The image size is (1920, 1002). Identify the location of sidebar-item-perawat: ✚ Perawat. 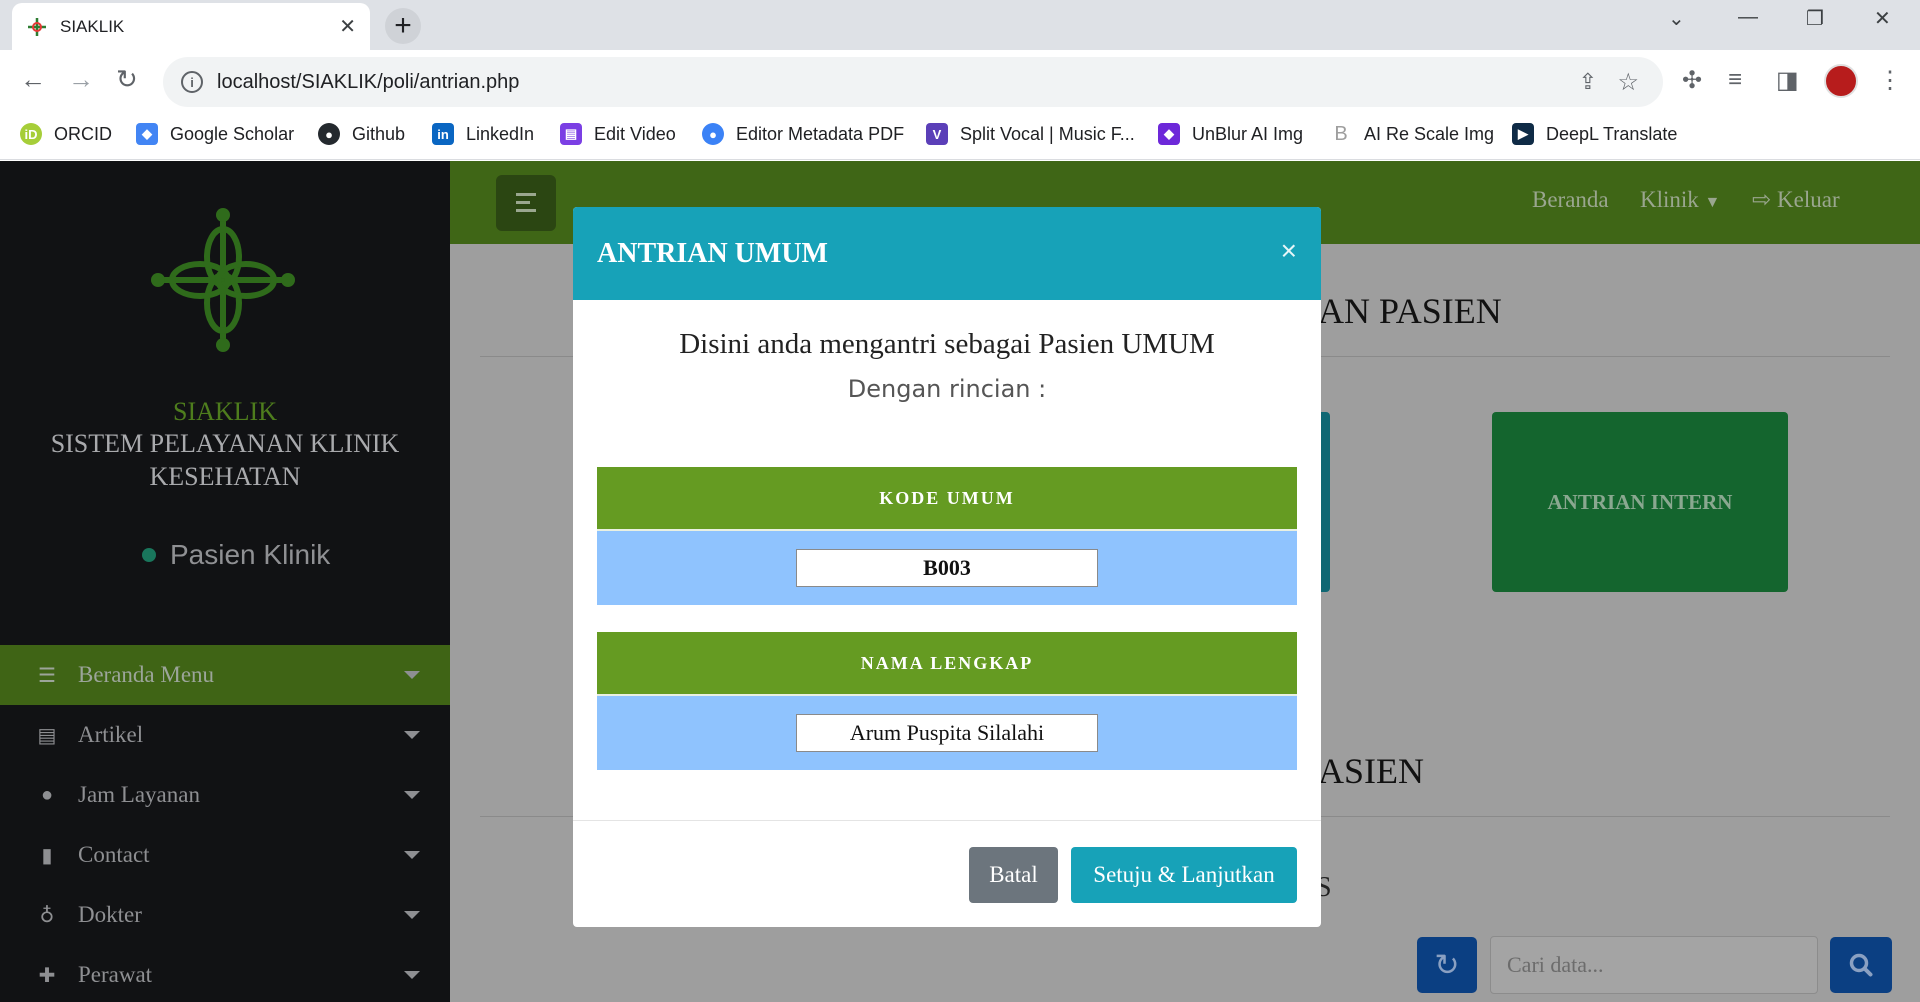
(225, 973).